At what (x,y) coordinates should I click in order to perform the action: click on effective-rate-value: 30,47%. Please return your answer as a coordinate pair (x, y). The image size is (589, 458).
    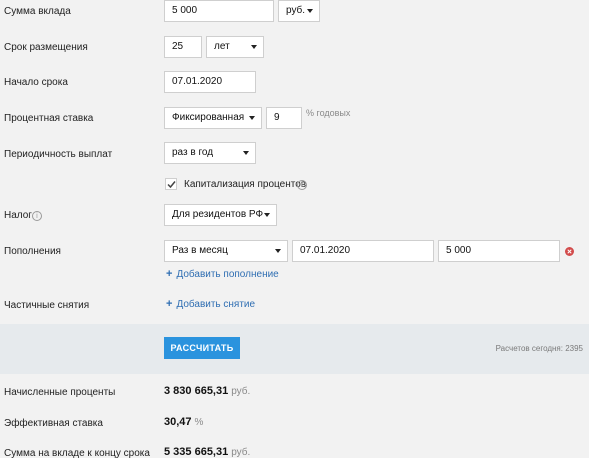
    Looking at the image, I should click on (183, 422).